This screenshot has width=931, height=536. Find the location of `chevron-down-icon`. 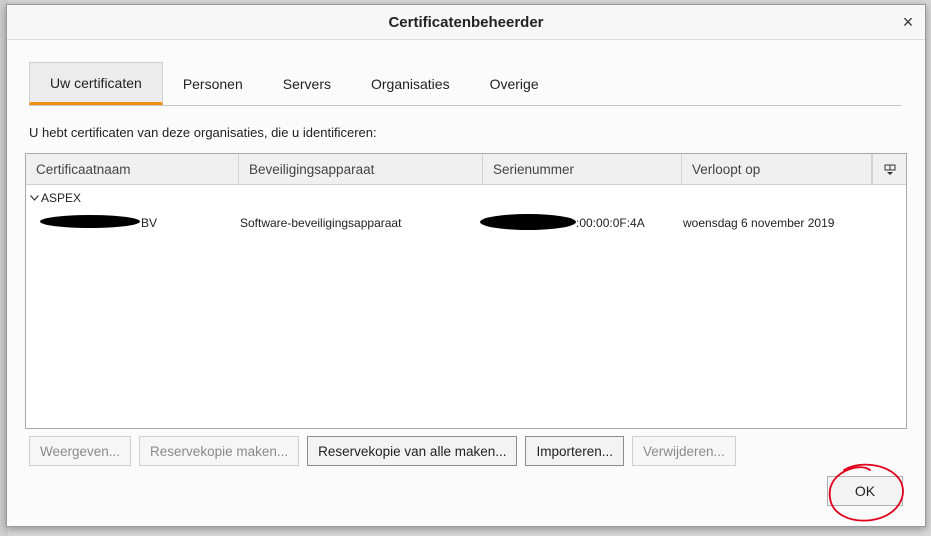

chevron-down-icon is located at coordinates (35, 198).